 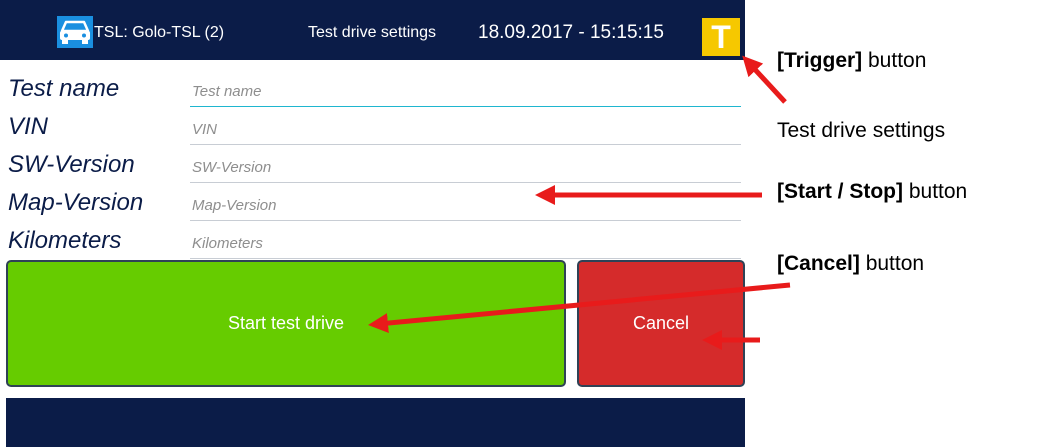 What do you see at coordinates (28, 126) in the screenshot?
I see `label-vin: VIN` at bounding box center [28, 126].